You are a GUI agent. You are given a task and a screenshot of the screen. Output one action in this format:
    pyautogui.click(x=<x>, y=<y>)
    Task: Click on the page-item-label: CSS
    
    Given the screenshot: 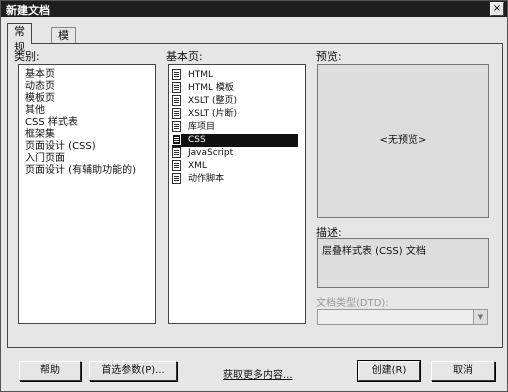 What is the action you would take?
    pyautogui.click(x=197, y=140)
    